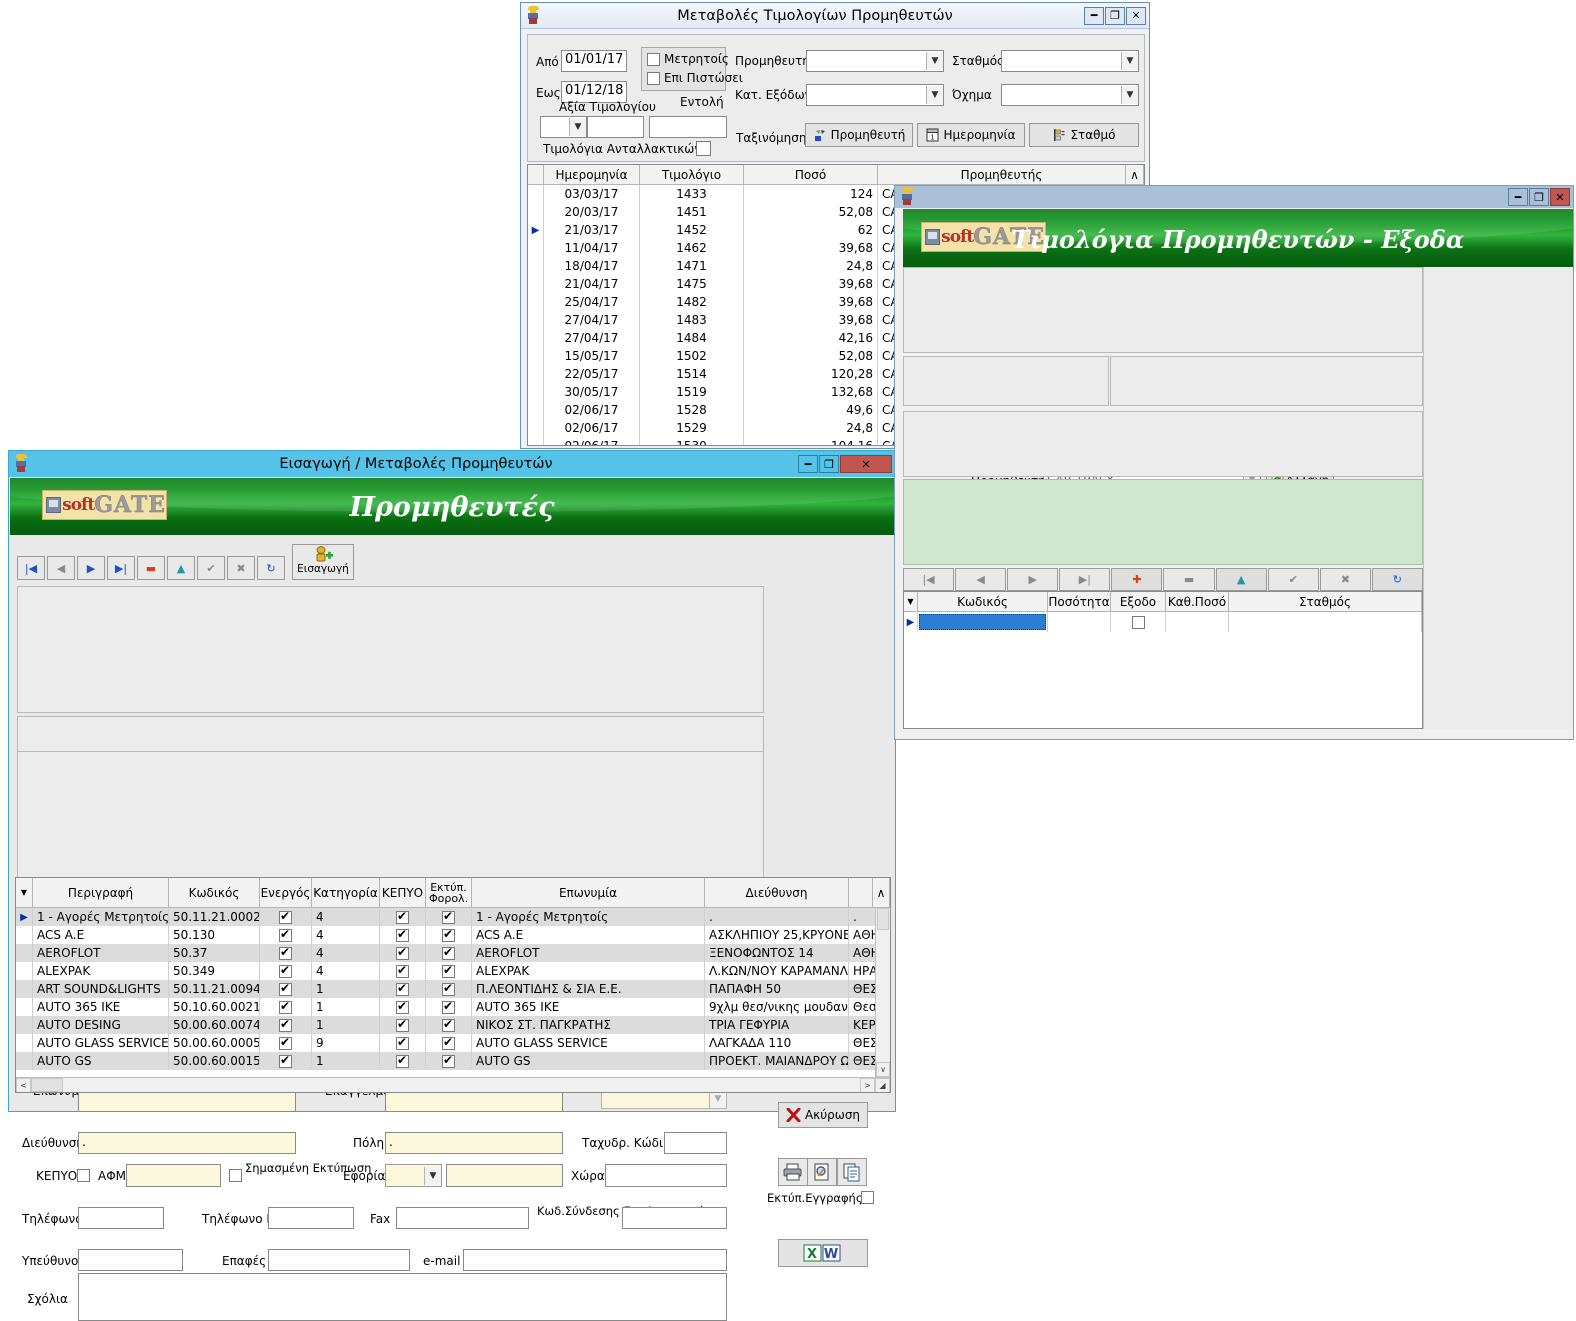 This screenshot has height=1321, width=1576. What do you see at coordinates (1345, 579) in the screenshot?
I see `lines-cancel-button: ✖` at bounding box center [1345, 579].